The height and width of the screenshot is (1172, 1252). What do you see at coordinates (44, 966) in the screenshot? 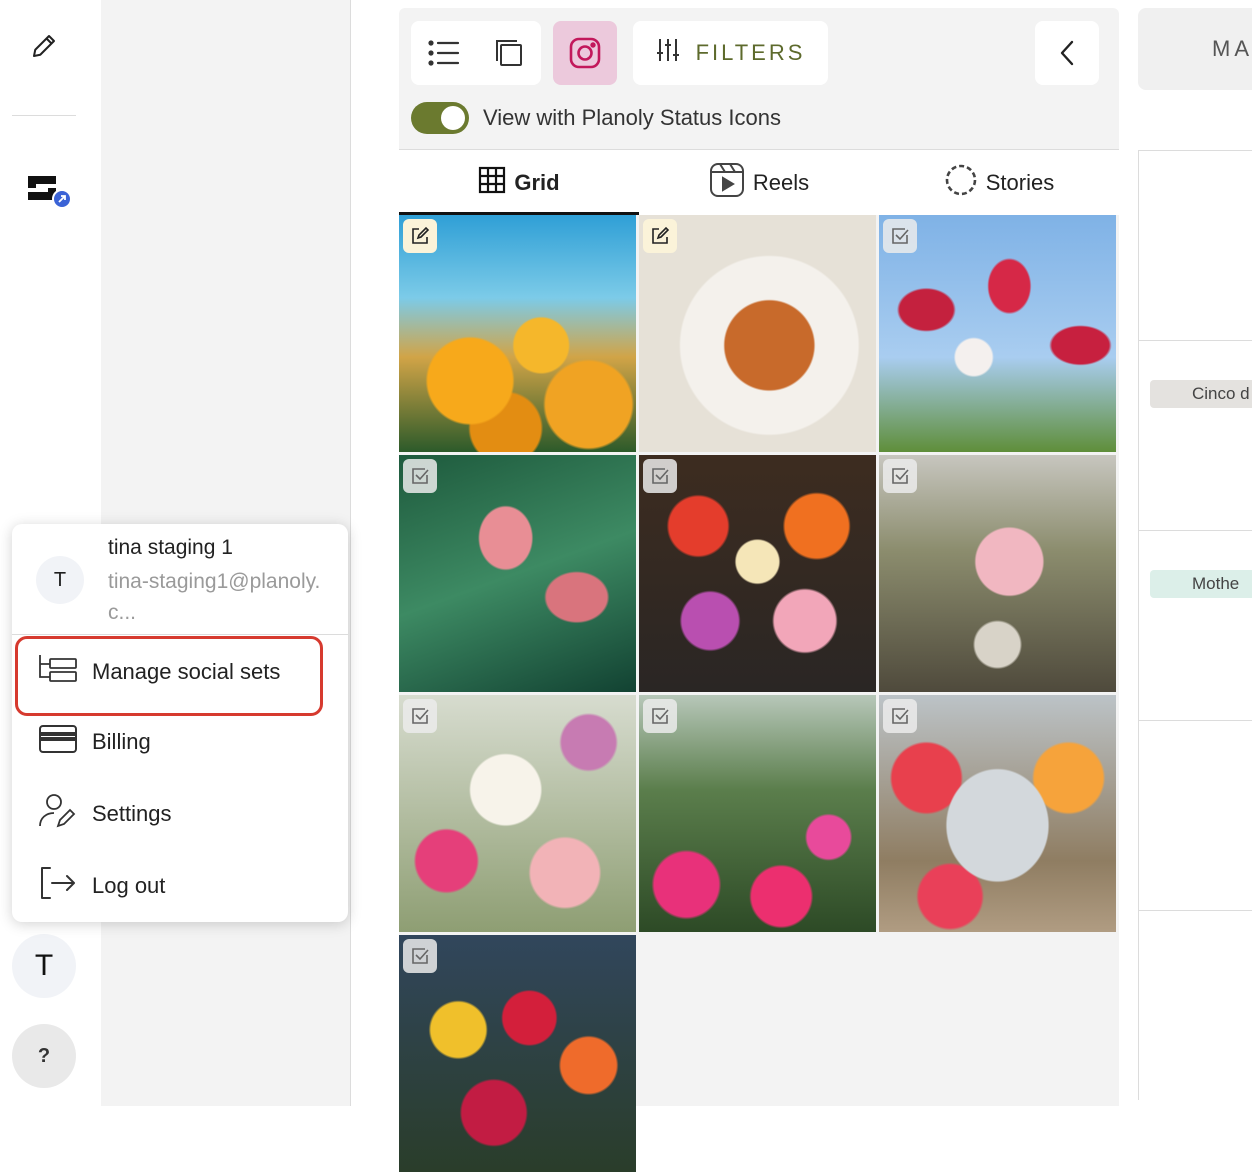
I see `avatar: T` at bounding box center [44, 966].